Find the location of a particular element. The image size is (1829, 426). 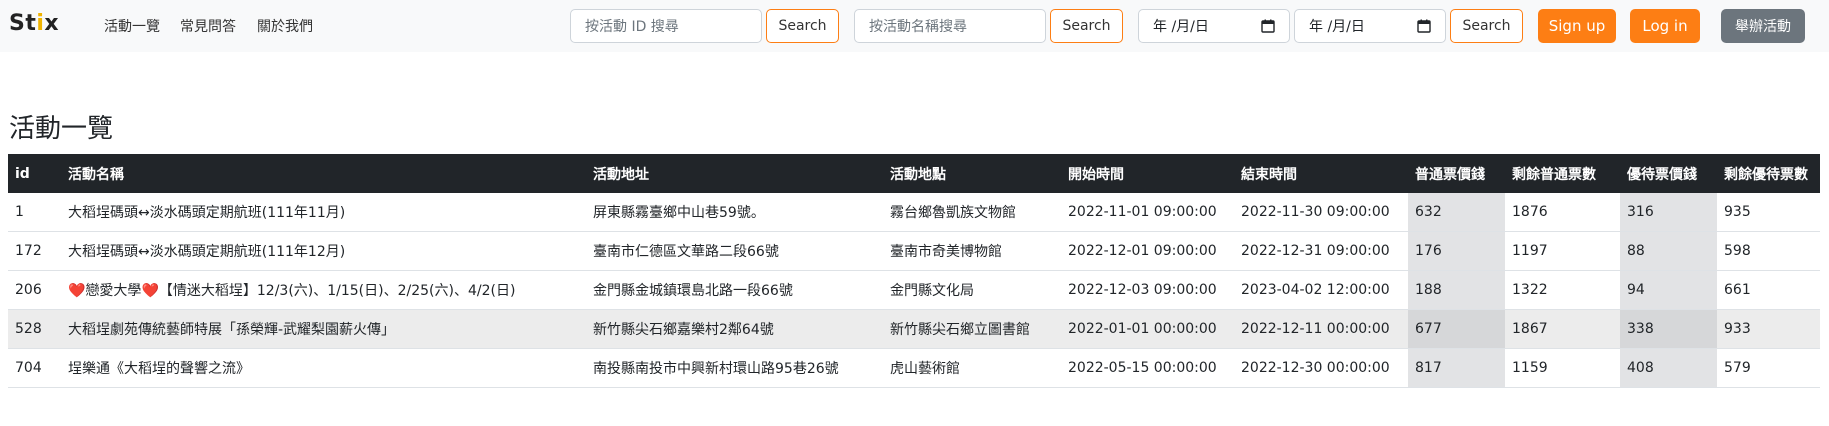

cell-discount-price: 88 is located at coordinates (1668, 251).